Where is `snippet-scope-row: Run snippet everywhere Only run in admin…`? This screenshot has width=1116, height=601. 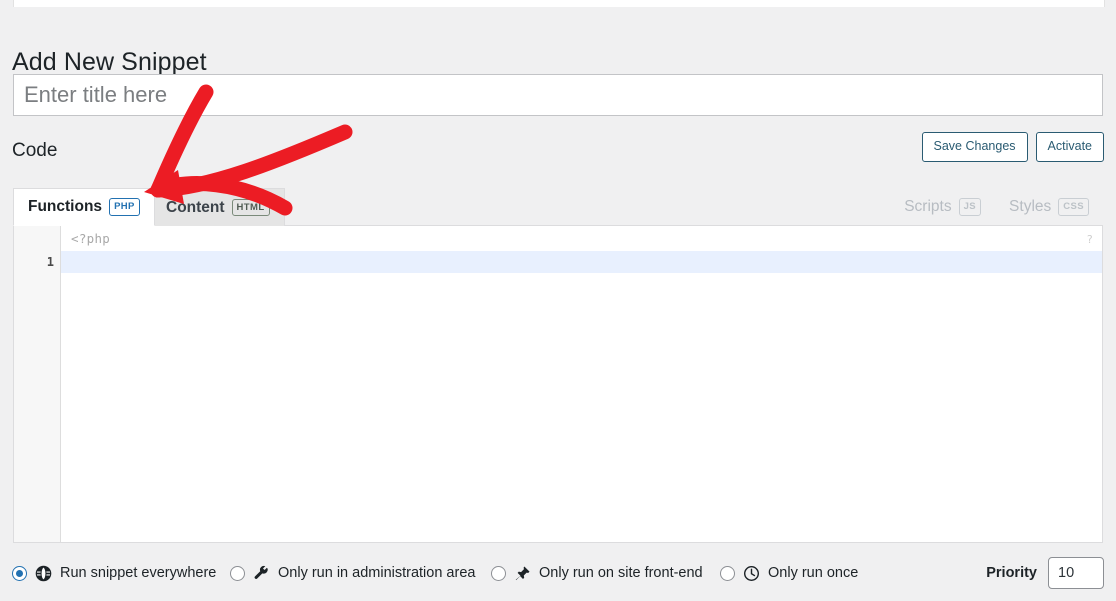
snippet-scope-row: Run snippet everywhere Only run in admin… is located at coordinates (558, 578).